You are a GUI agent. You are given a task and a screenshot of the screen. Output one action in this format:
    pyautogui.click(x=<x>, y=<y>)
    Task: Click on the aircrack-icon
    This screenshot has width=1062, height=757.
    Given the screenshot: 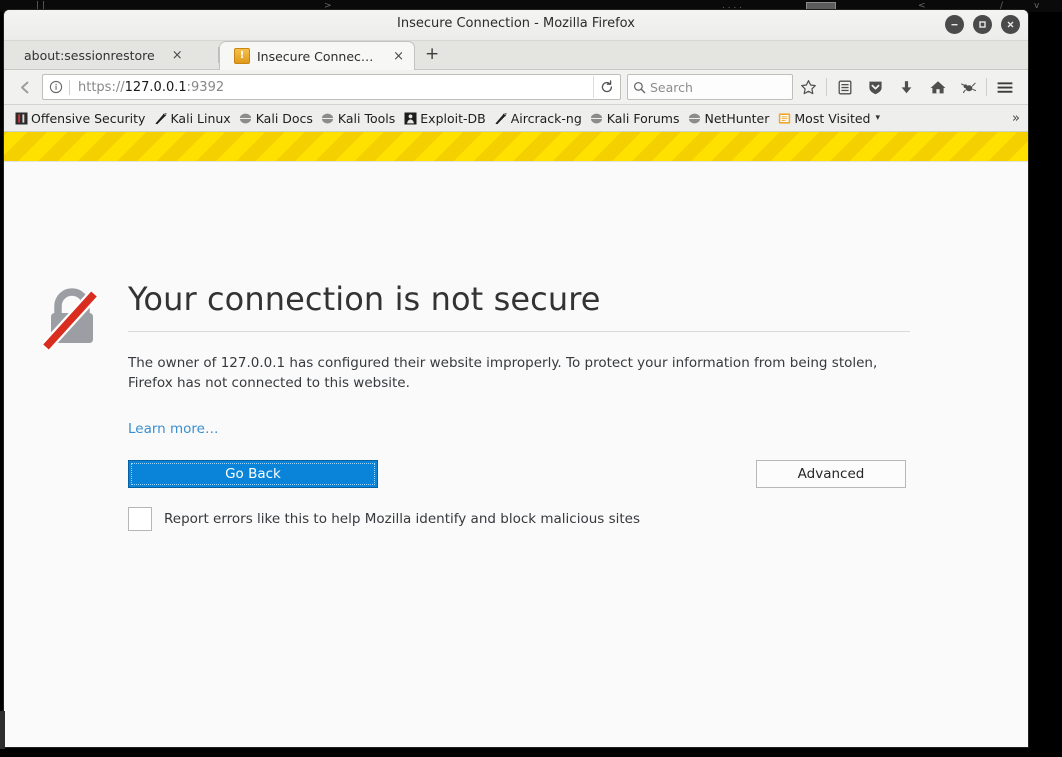 What is the action you would take?
    pyautogui.click(x=501, y=118)
    